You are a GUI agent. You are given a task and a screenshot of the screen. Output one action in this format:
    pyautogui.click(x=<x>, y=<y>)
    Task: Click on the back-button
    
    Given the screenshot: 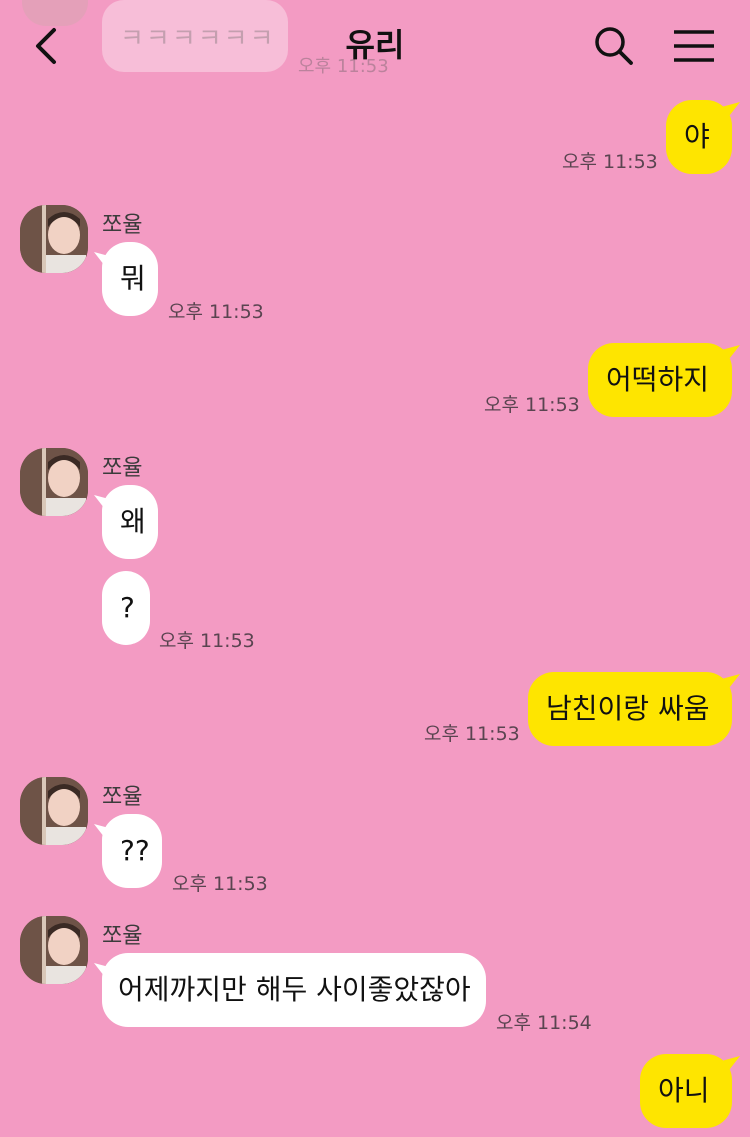 What is the action you would take?
    pyautogui.click(x=48, y=46)
    